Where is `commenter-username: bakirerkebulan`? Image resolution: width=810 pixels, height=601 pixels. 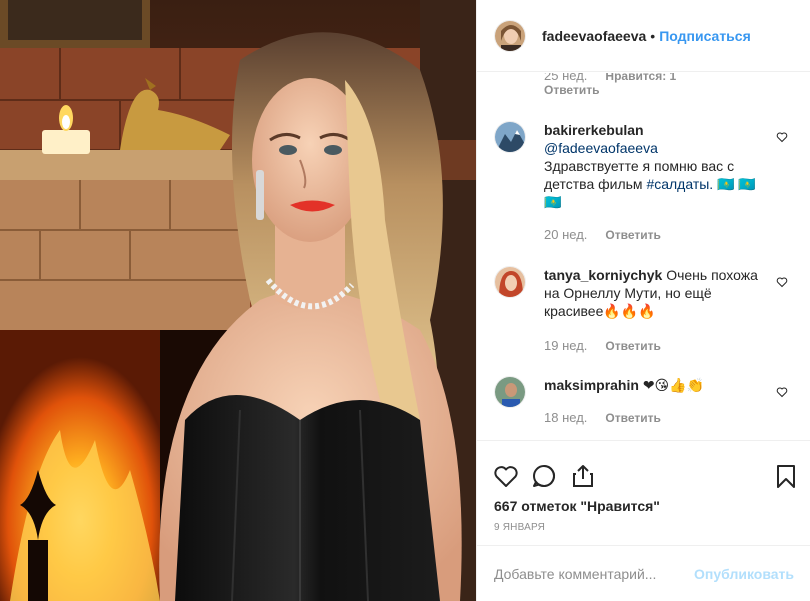
commenter-username: bakirerkebulan is located at coordinates (594, 130).